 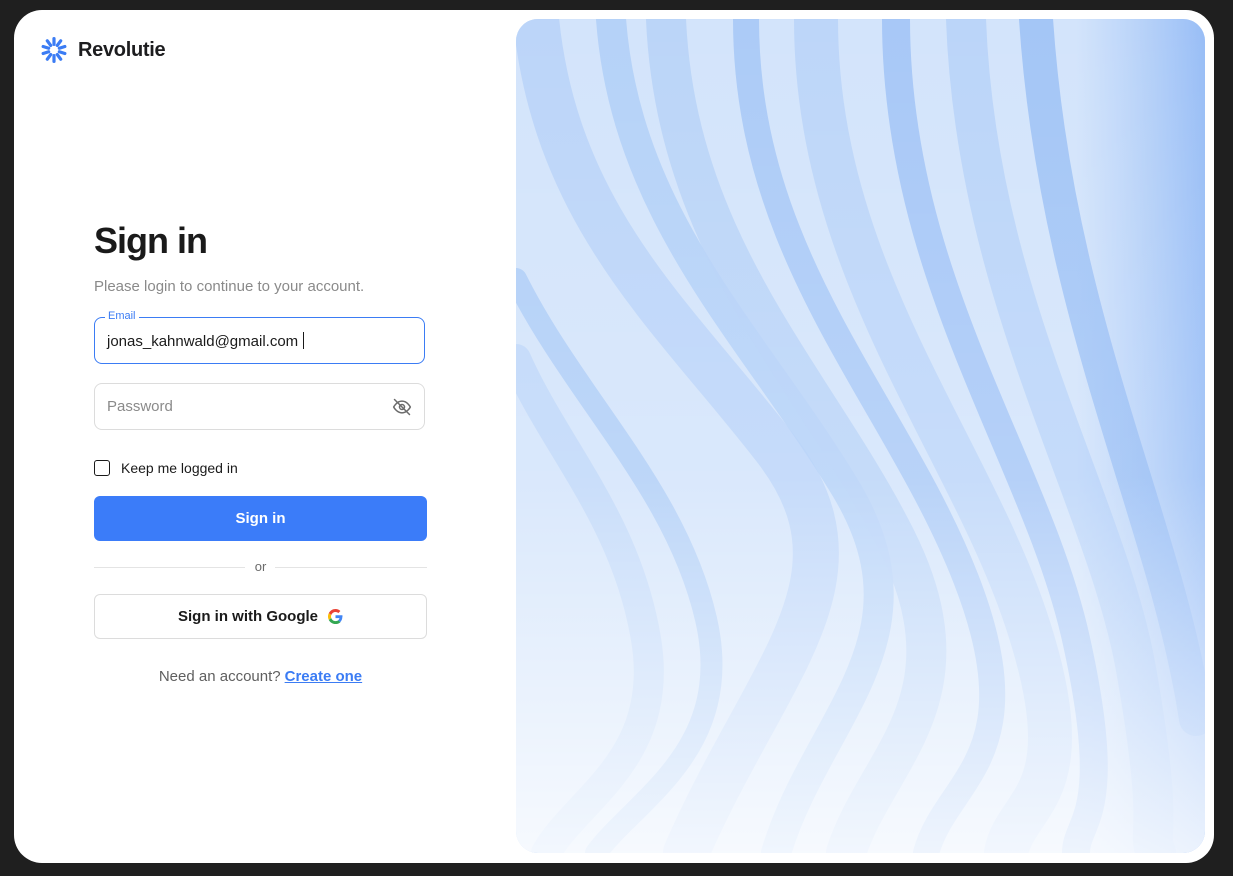 I want to click on brand: Revolutie, so click(x=103, y=50).